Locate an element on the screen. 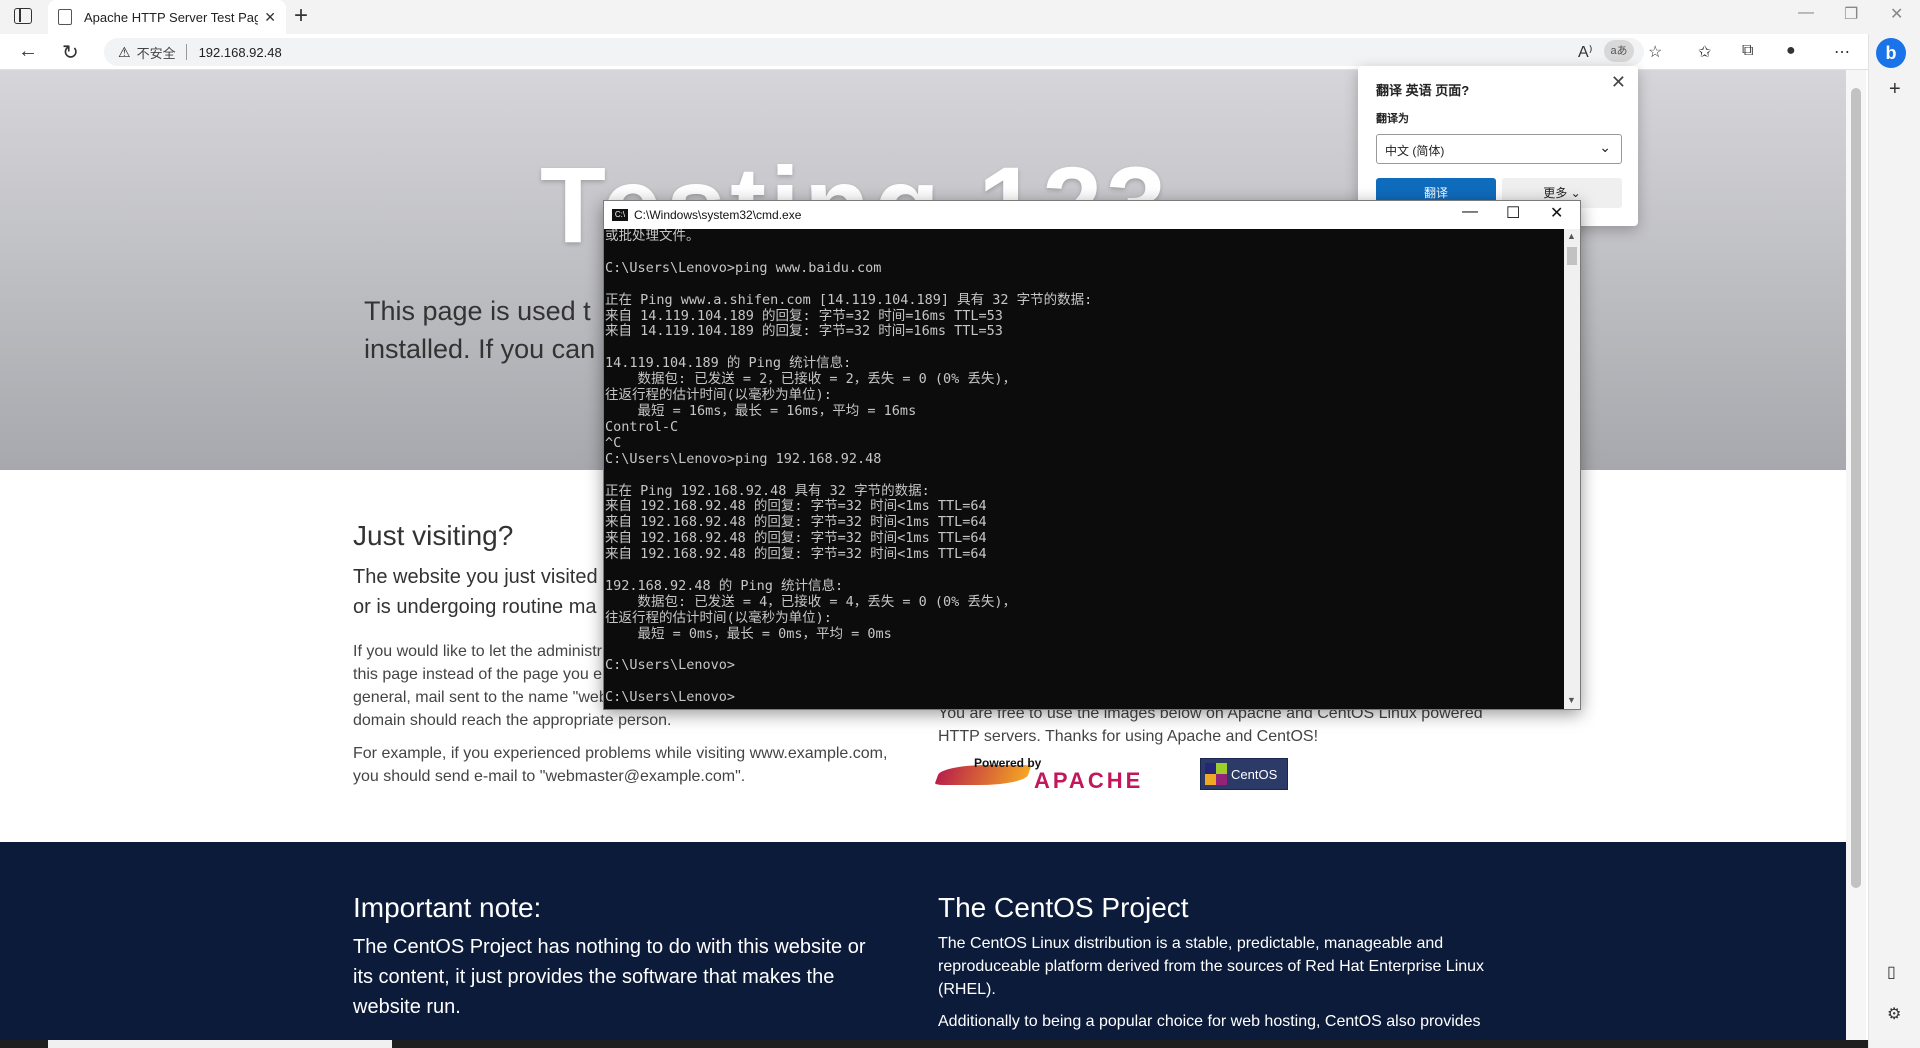 The image size is (1920, 1048). tab-apache-test-page: Apache HTTP Server Test Page p ✕ is located at coordinates (167, 17).